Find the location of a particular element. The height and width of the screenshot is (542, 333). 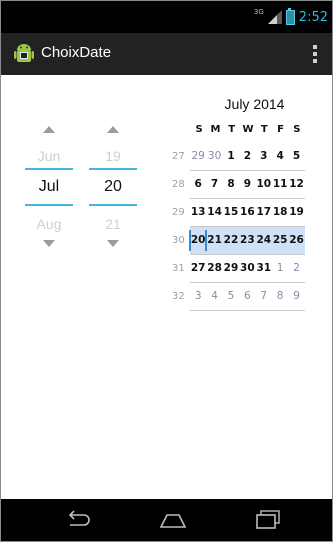

week-number: 28 is located at coordinates (178, 184).